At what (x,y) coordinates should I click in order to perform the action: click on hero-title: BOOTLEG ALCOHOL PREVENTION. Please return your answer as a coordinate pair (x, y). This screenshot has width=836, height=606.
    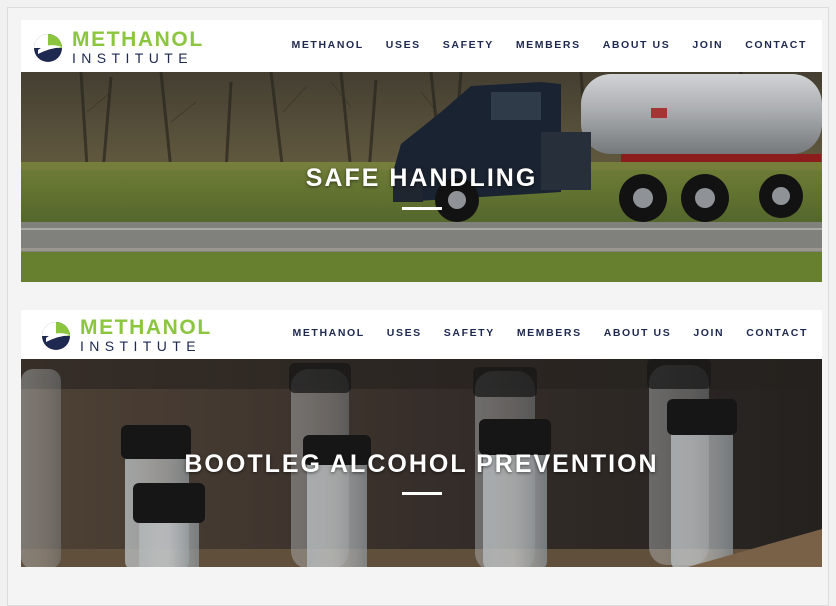
    Looking at the image, I should click on (421, 464).